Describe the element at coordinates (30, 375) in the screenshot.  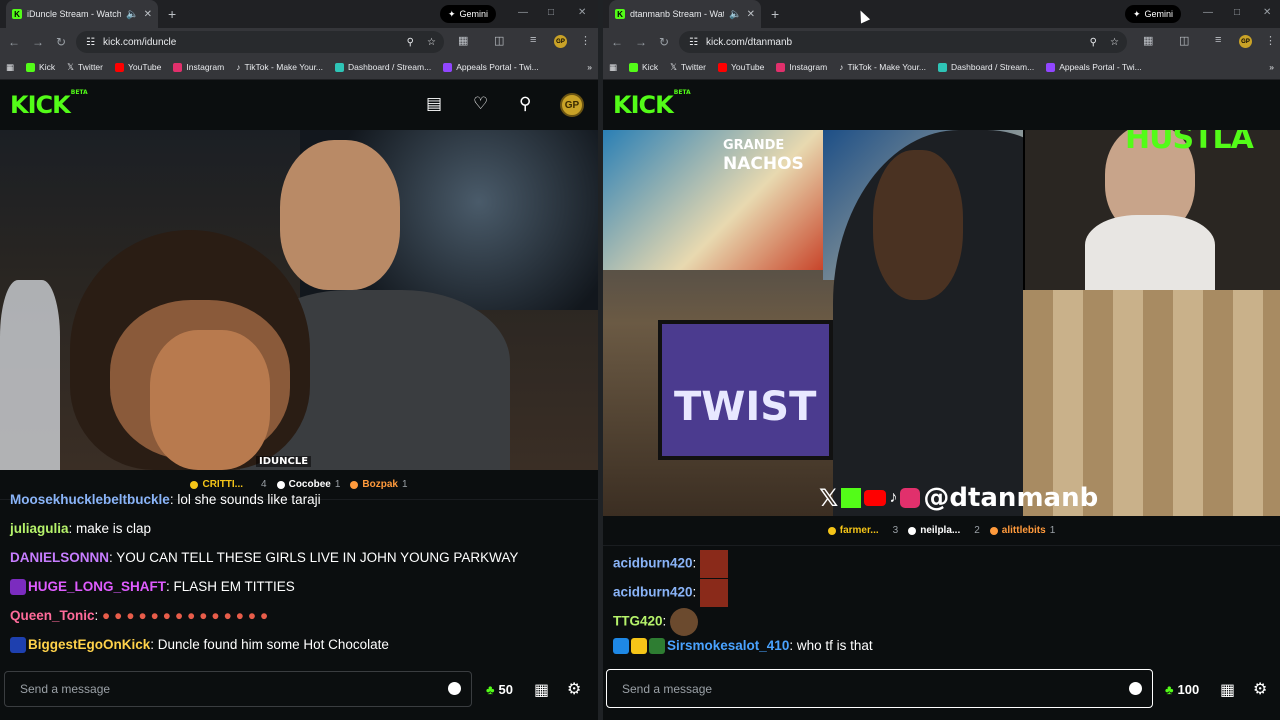
I see `background-person` at that location.